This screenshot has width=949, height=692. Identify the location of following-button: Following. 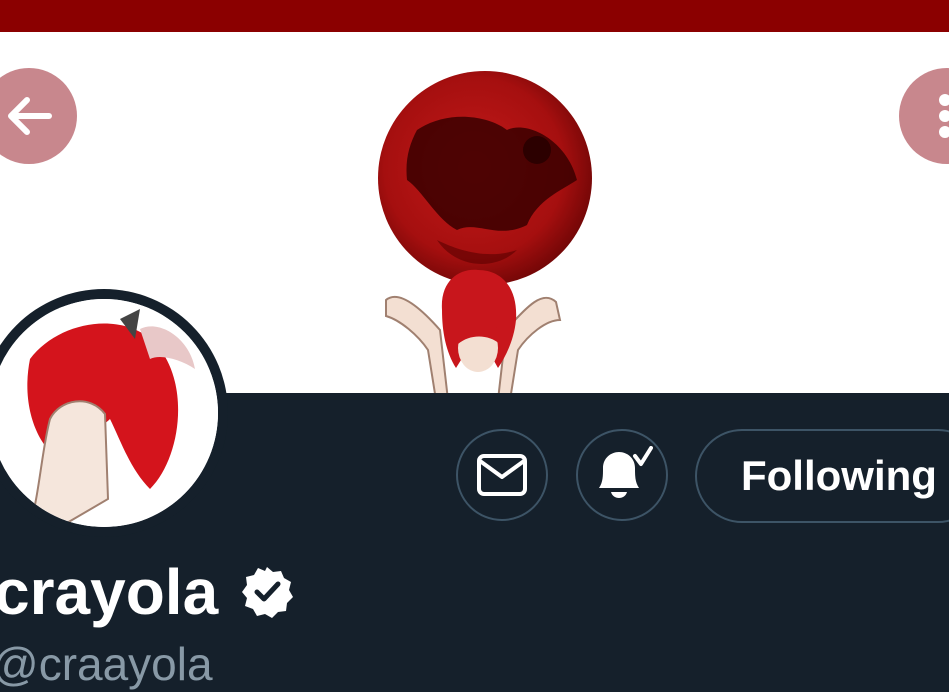
(822, 476).